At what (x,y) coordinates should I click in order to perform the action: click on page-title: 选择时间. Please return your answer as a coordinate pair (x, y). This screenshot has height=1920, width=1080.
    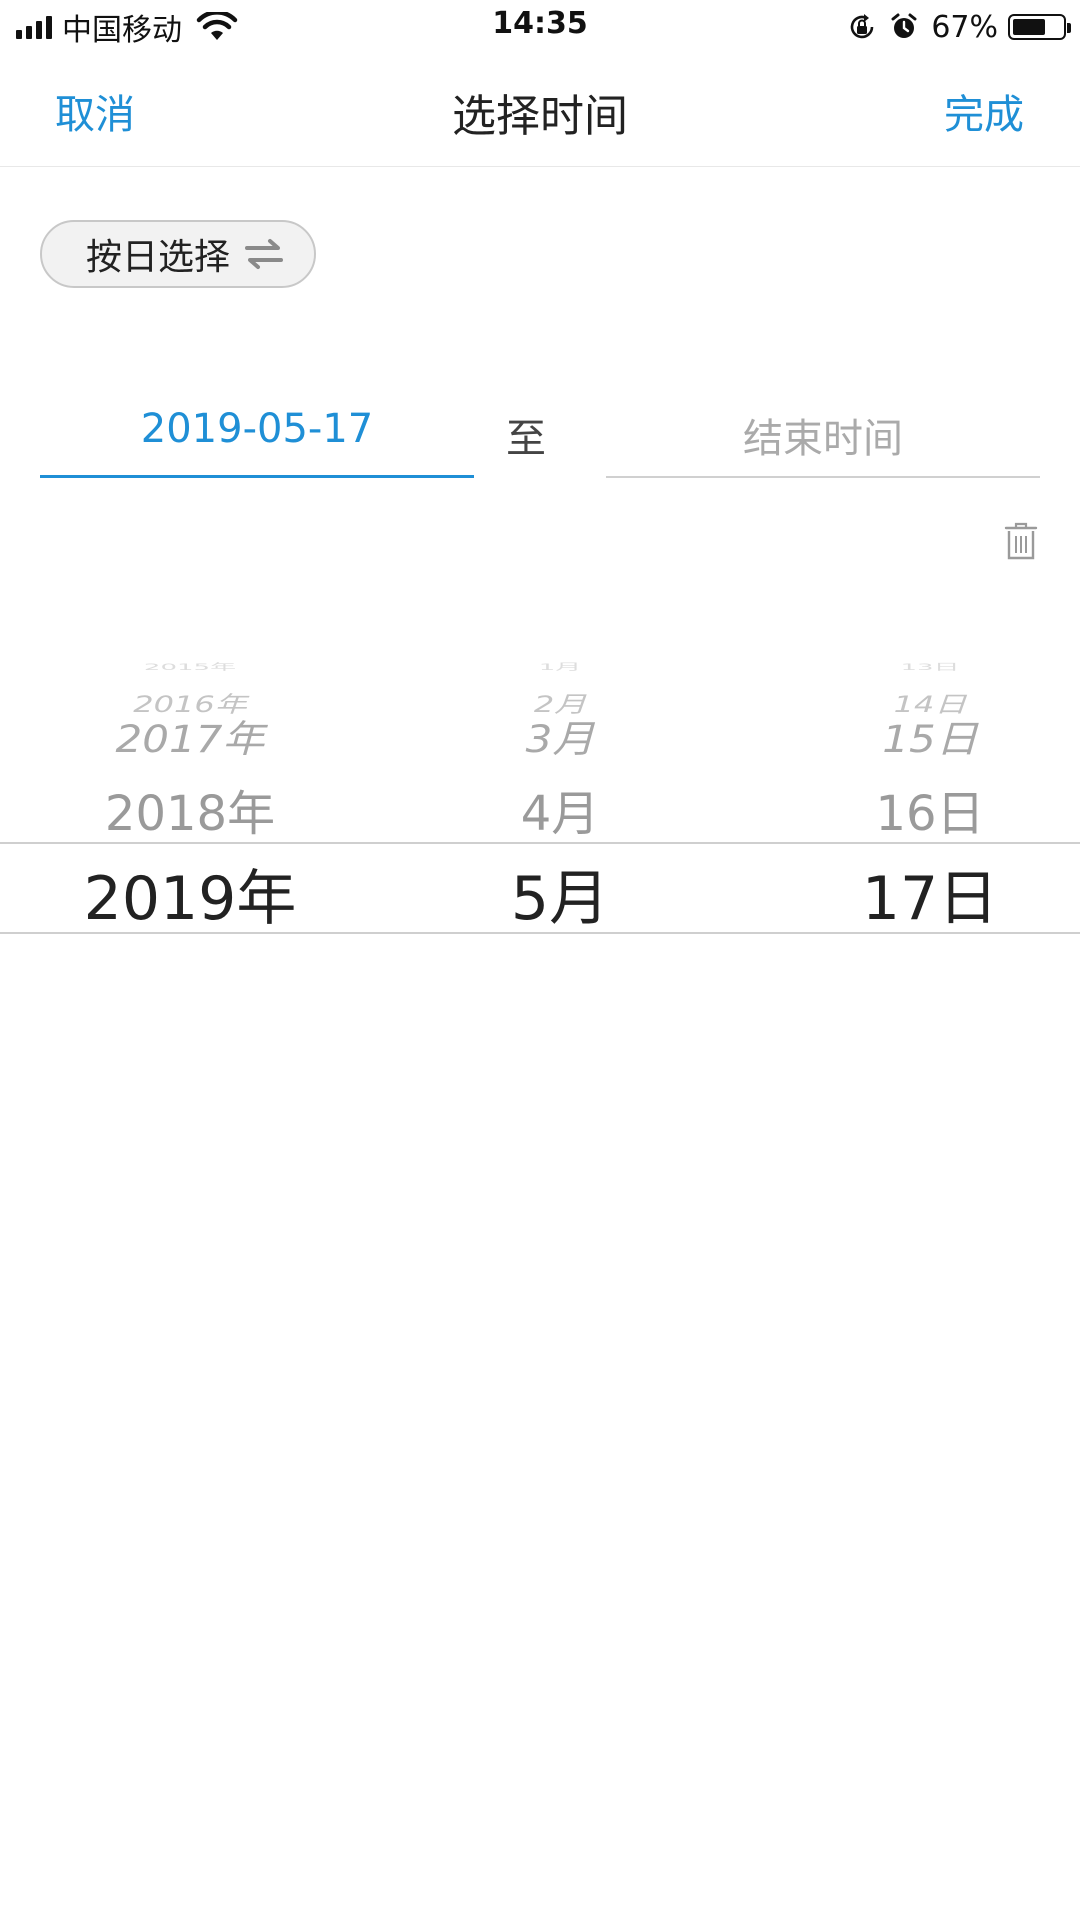
    Looking at the image, I should click on (540, 116).